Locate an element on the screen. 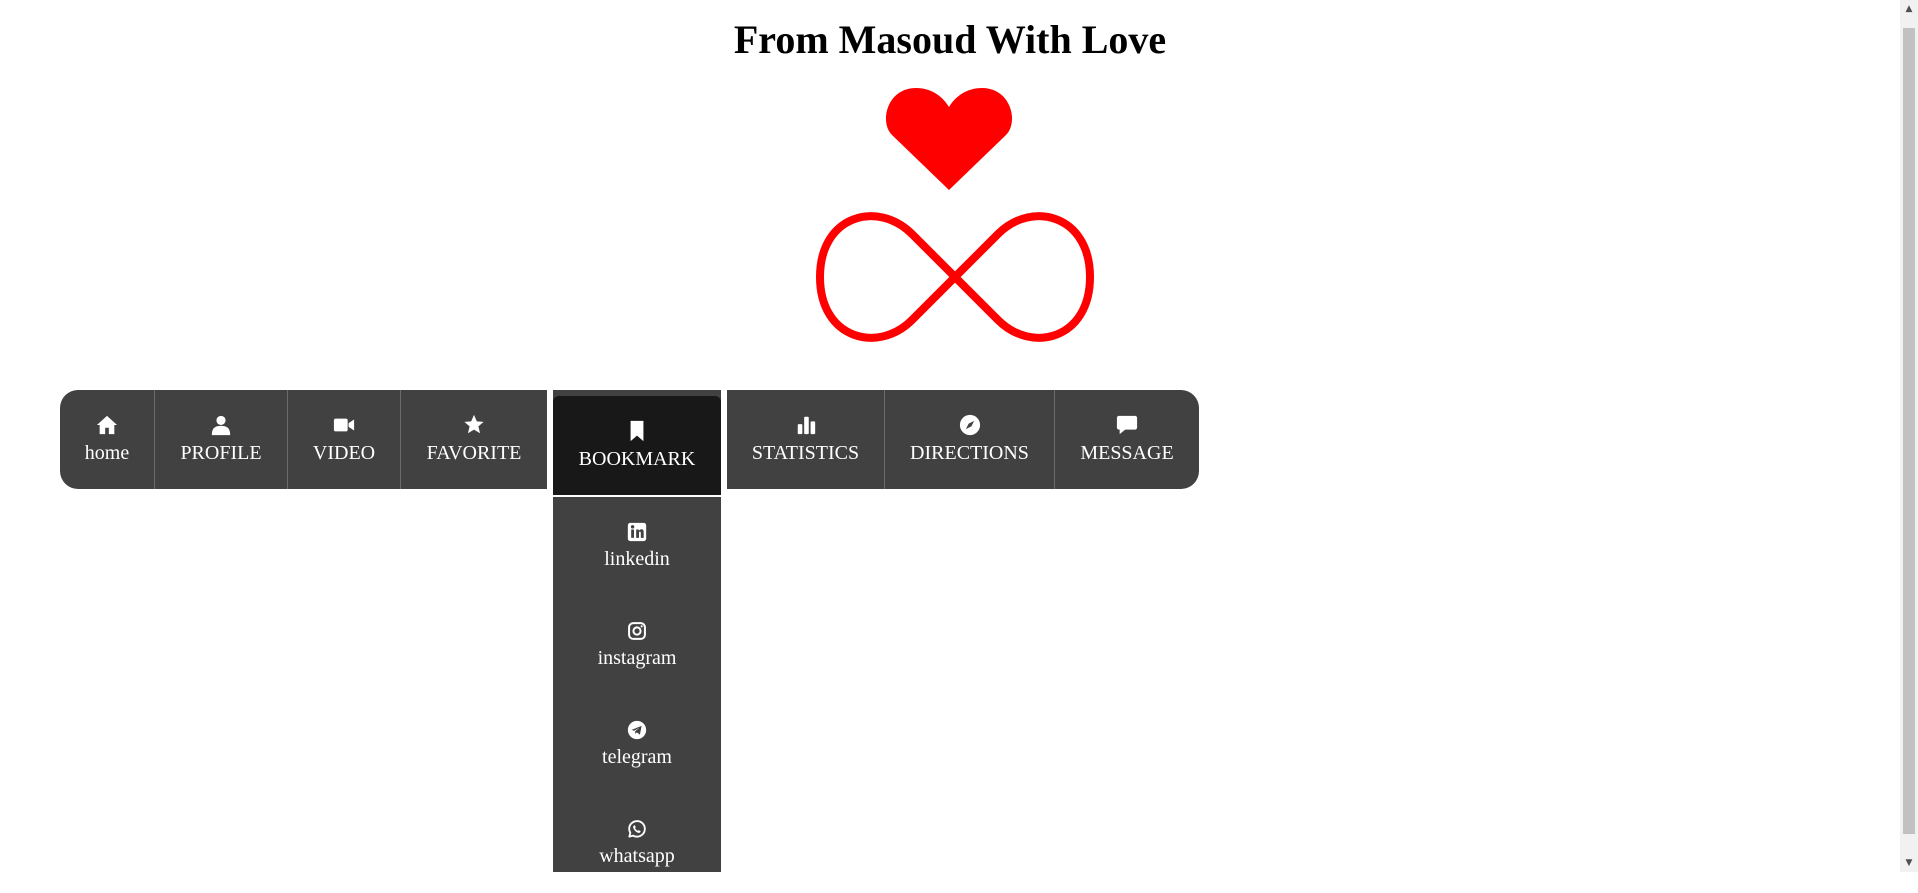 This screenshot has height=893, width=1918. instagram-icon is located at coordinates (637, 631).